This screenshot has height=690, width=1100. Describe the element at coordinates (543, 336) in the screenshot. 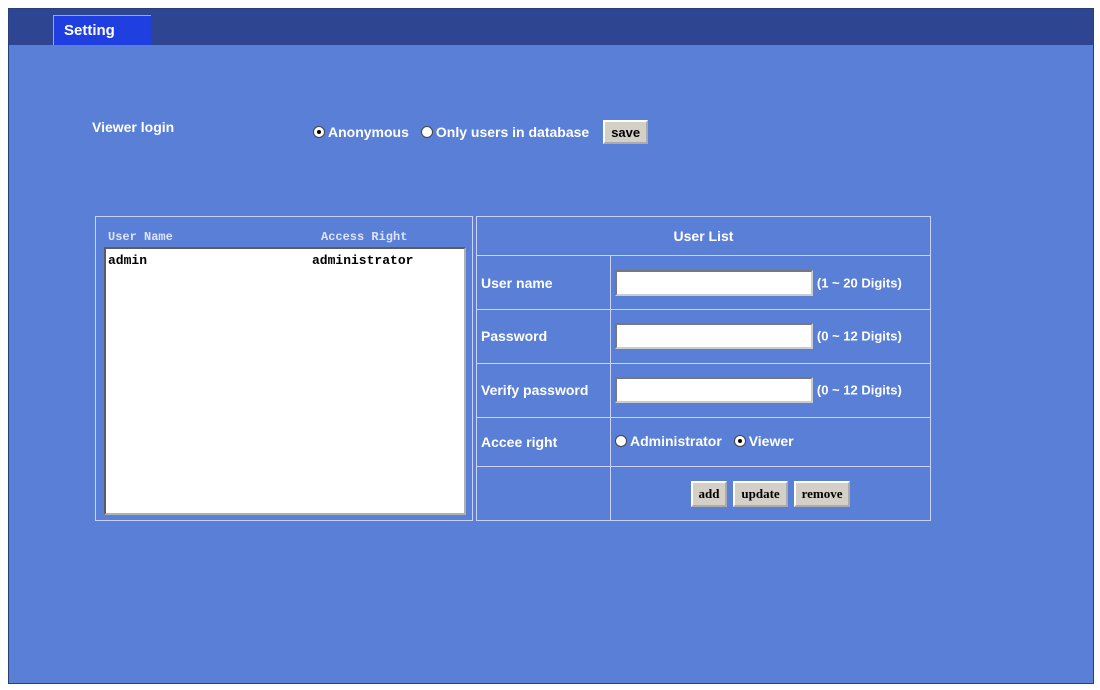

I see `password-label: Password` at that location.